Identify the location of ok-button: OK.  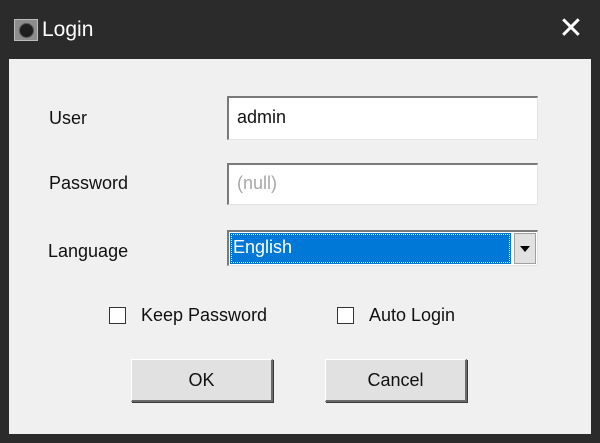
(202, 380).